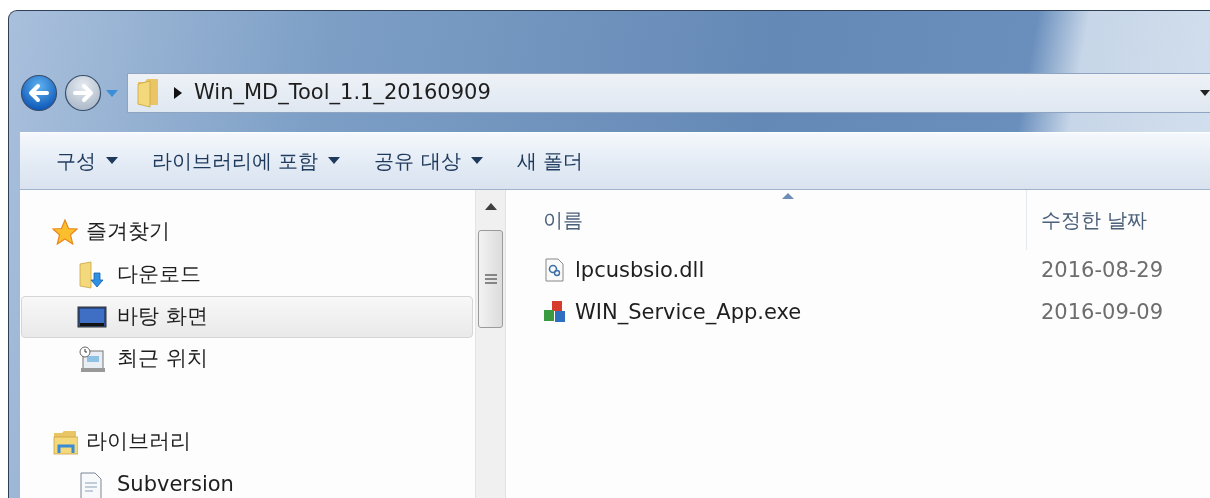  Describe the element at coordinates (247, 359) in the screenshot. I see `sidebar-item: 최근 위치` at that location.